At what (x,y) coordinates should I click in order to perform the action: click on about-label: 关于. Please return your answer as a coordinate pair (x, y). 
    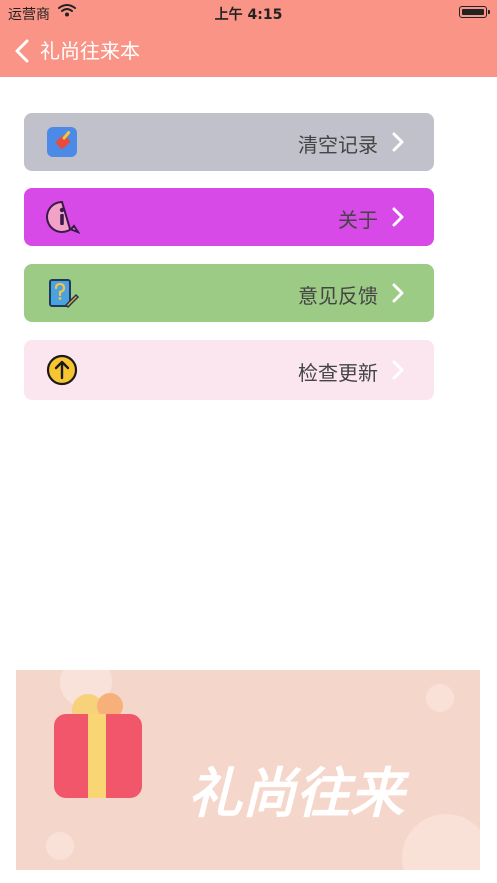
    Looking at the image, I should click on (358, 220).